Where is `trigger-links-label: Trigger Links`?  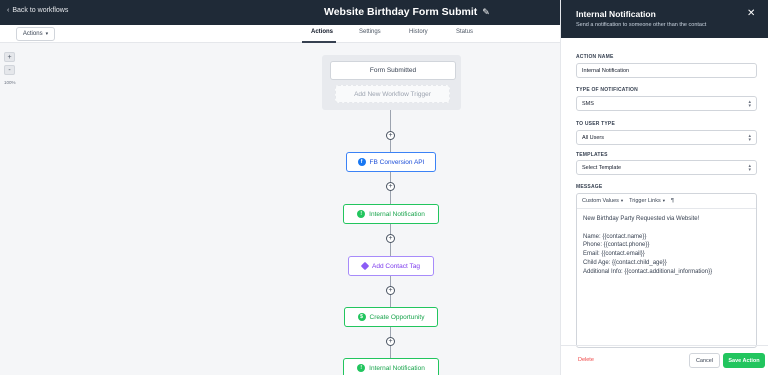
trigger-links-label: Trigger Links is located at coordinates (645, 201).